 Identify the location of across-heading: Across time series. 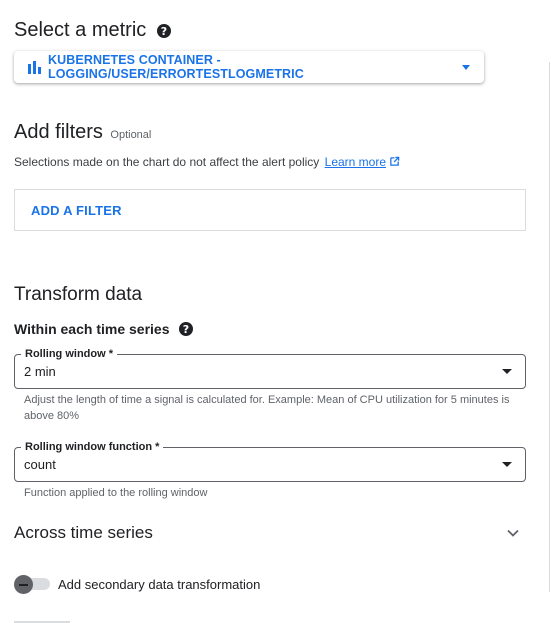
(83, 533).